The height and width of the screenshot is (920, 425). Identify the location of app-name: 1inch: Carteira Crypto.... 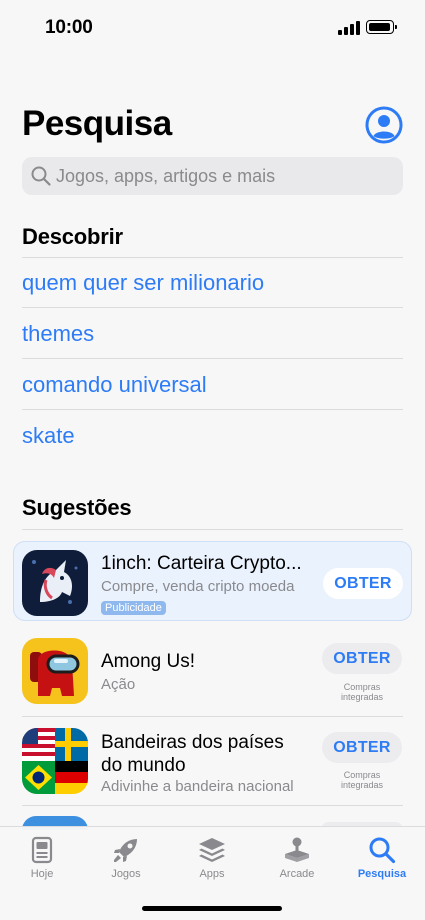
(201, 563).